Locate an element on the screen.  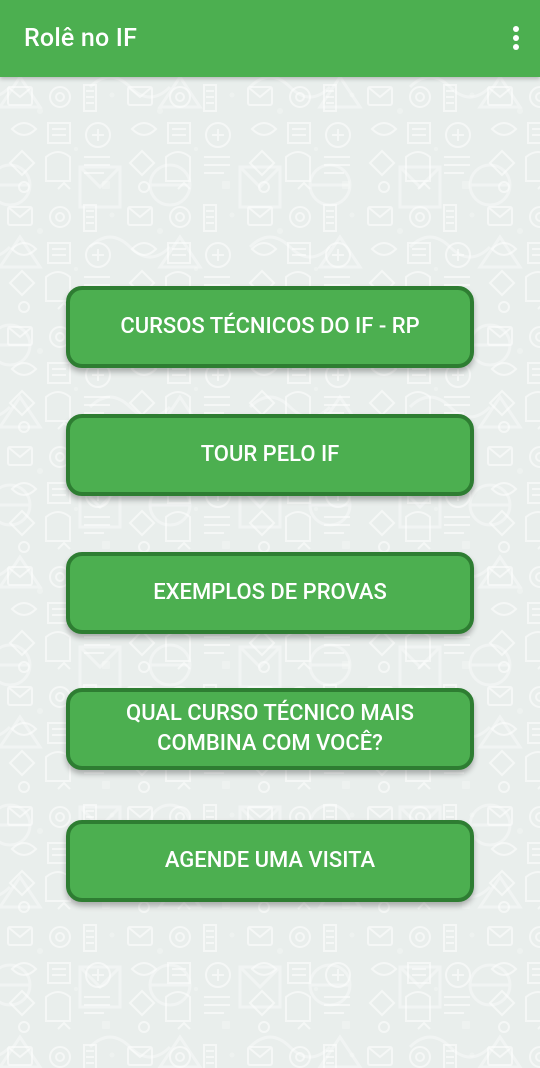
tour-pelo-if-label: TOUR PELO IF is located at coordinates (270, 454).